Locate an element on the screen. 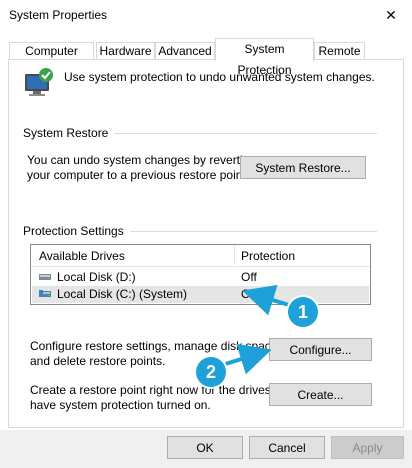  annotation-badge-1: 1 is located at coordinates (303, 312).